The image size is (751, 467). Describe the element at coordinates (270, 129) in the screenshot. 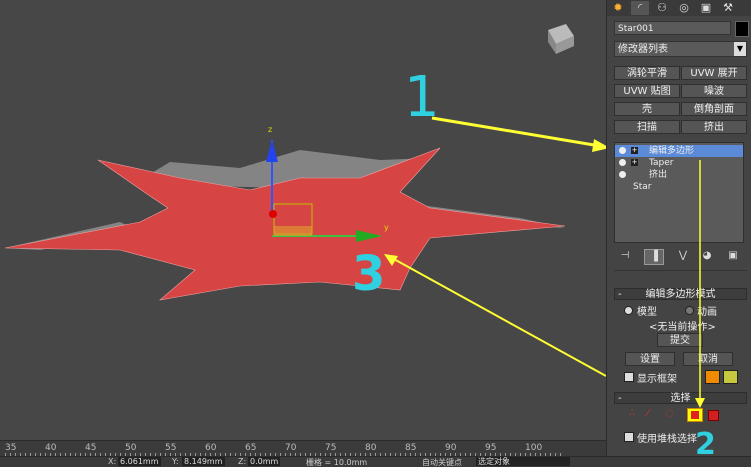

I see `gizmo-z-label: z` at that location.